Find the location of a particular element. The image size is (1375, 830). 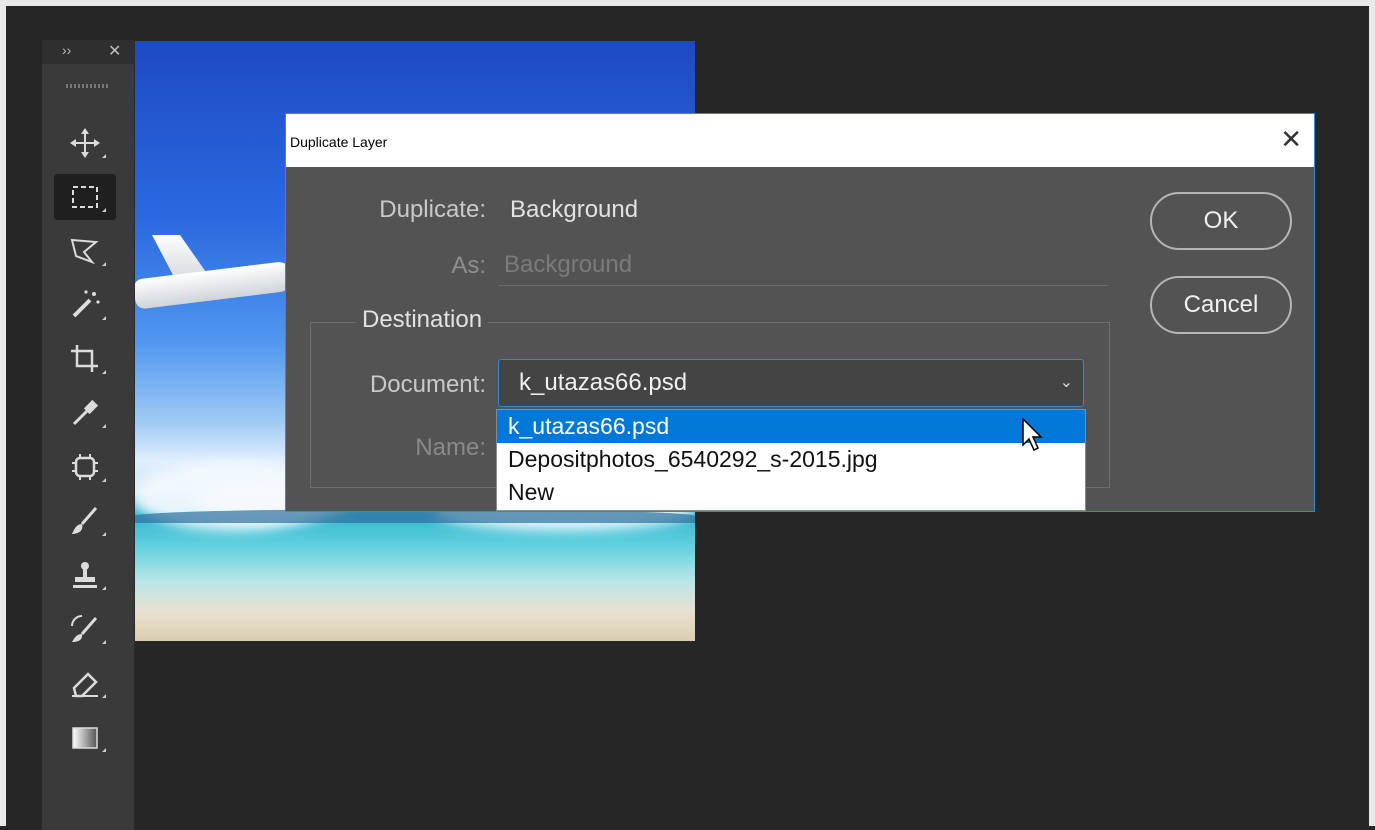

dropdown-option: Depositphotos_6540292_s-2015.jpg is located at coordinates (791, 459).